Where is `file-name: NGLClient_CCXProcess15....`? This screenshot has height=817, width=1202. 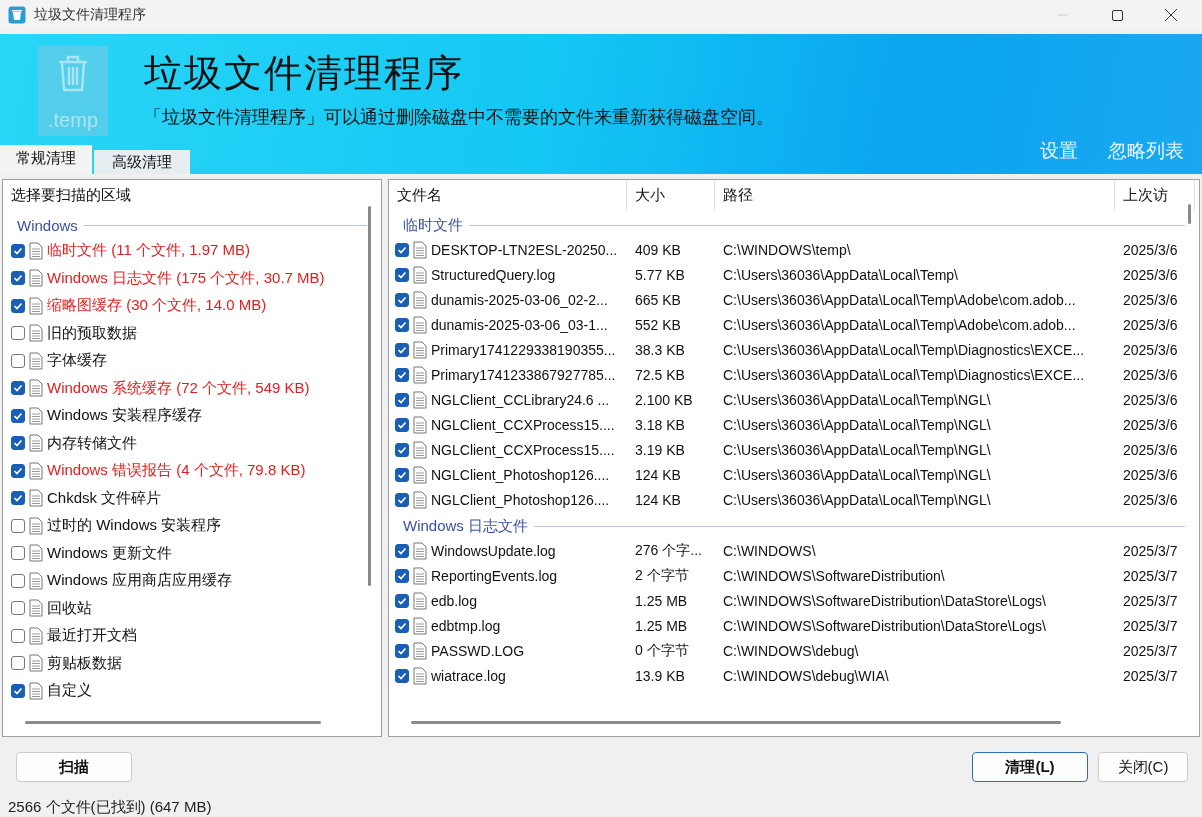 file-name: NGLClient_CCXProcess15.... is located at coordinates (523, 424).